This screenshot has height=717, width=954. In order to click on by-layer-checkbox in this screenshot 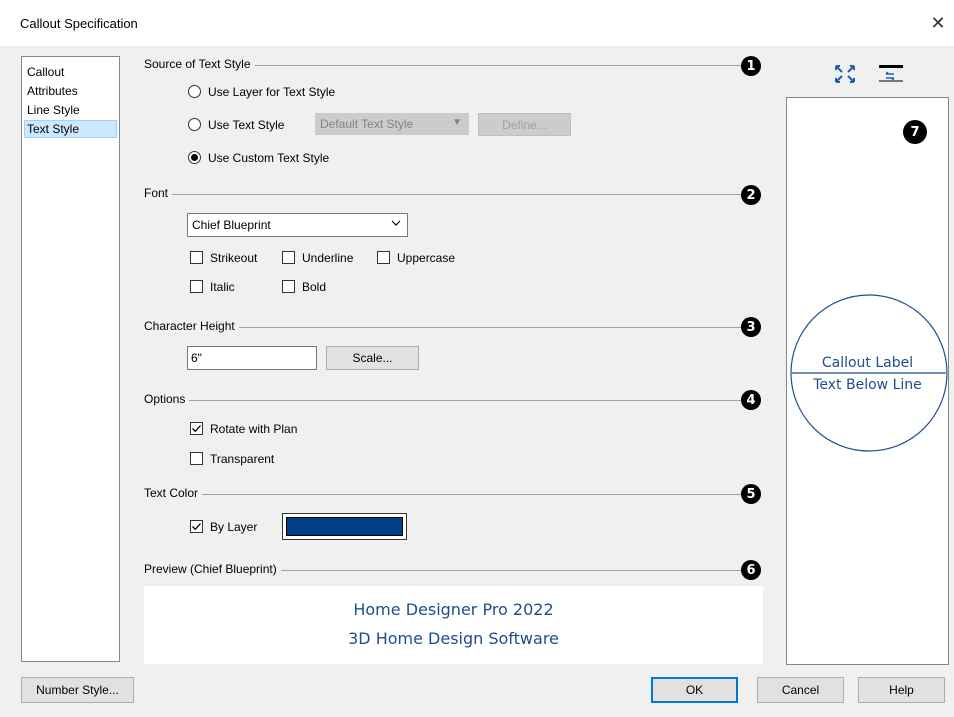, I will do `click(196, 526)`.